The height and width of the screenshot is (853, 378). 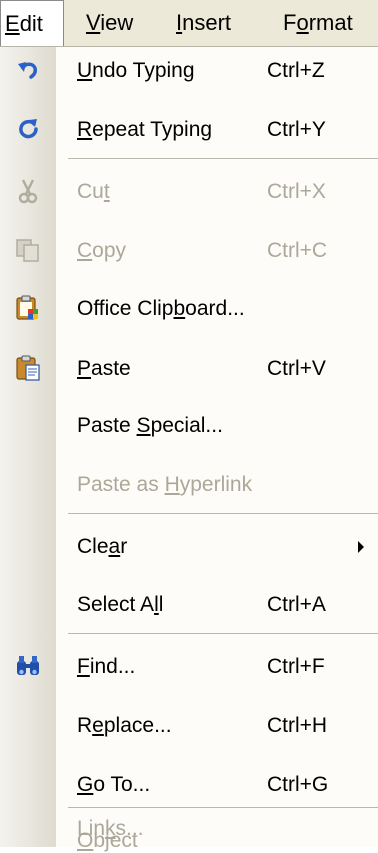 I want to click on menu-edit: Edit, so click(x=32, y=23).